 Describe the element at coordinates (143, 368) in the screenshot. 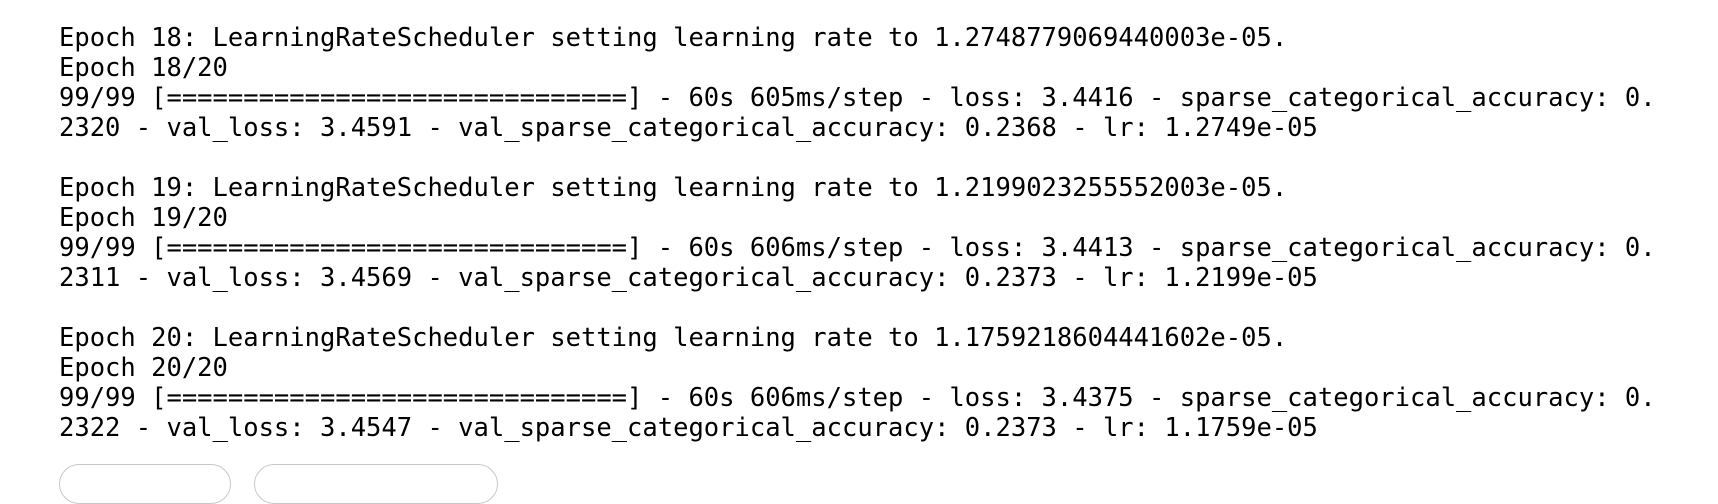

I see `epoch-header-line: Epoch 20/20` at that location.